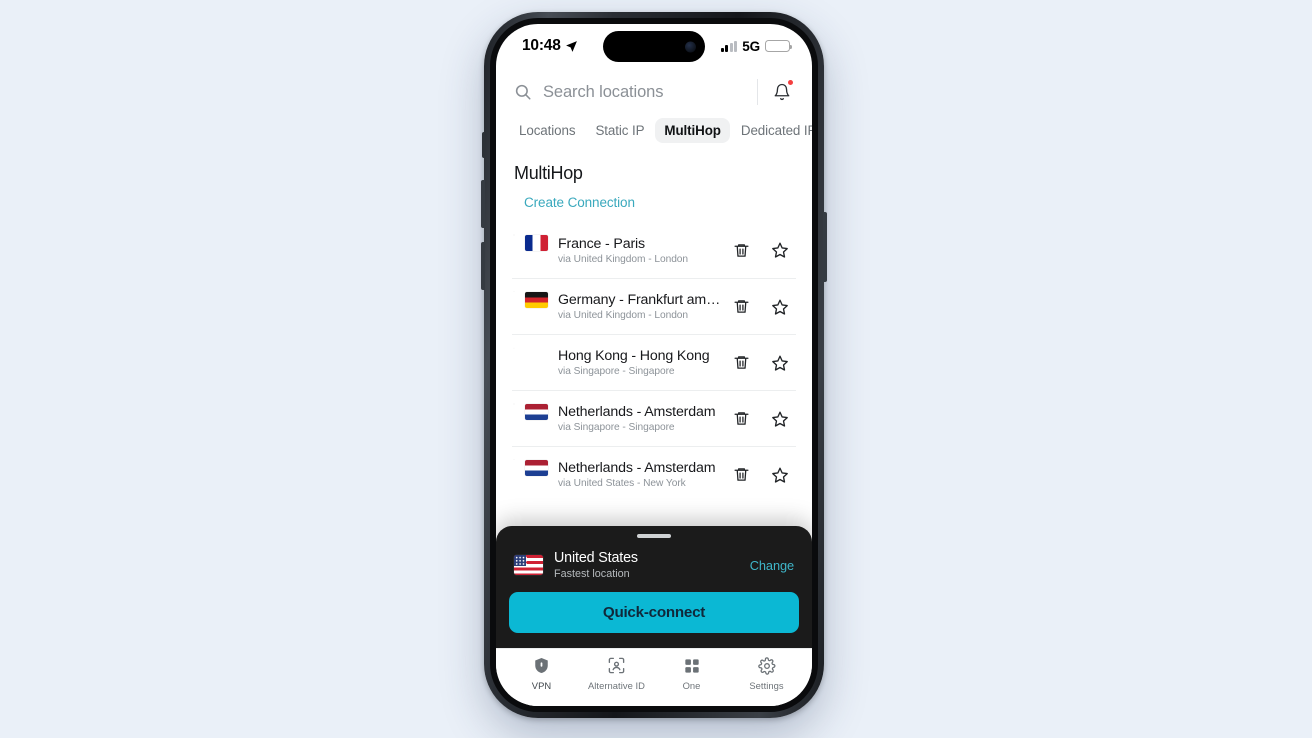  I want to click on search-divider, so click(757, 92).